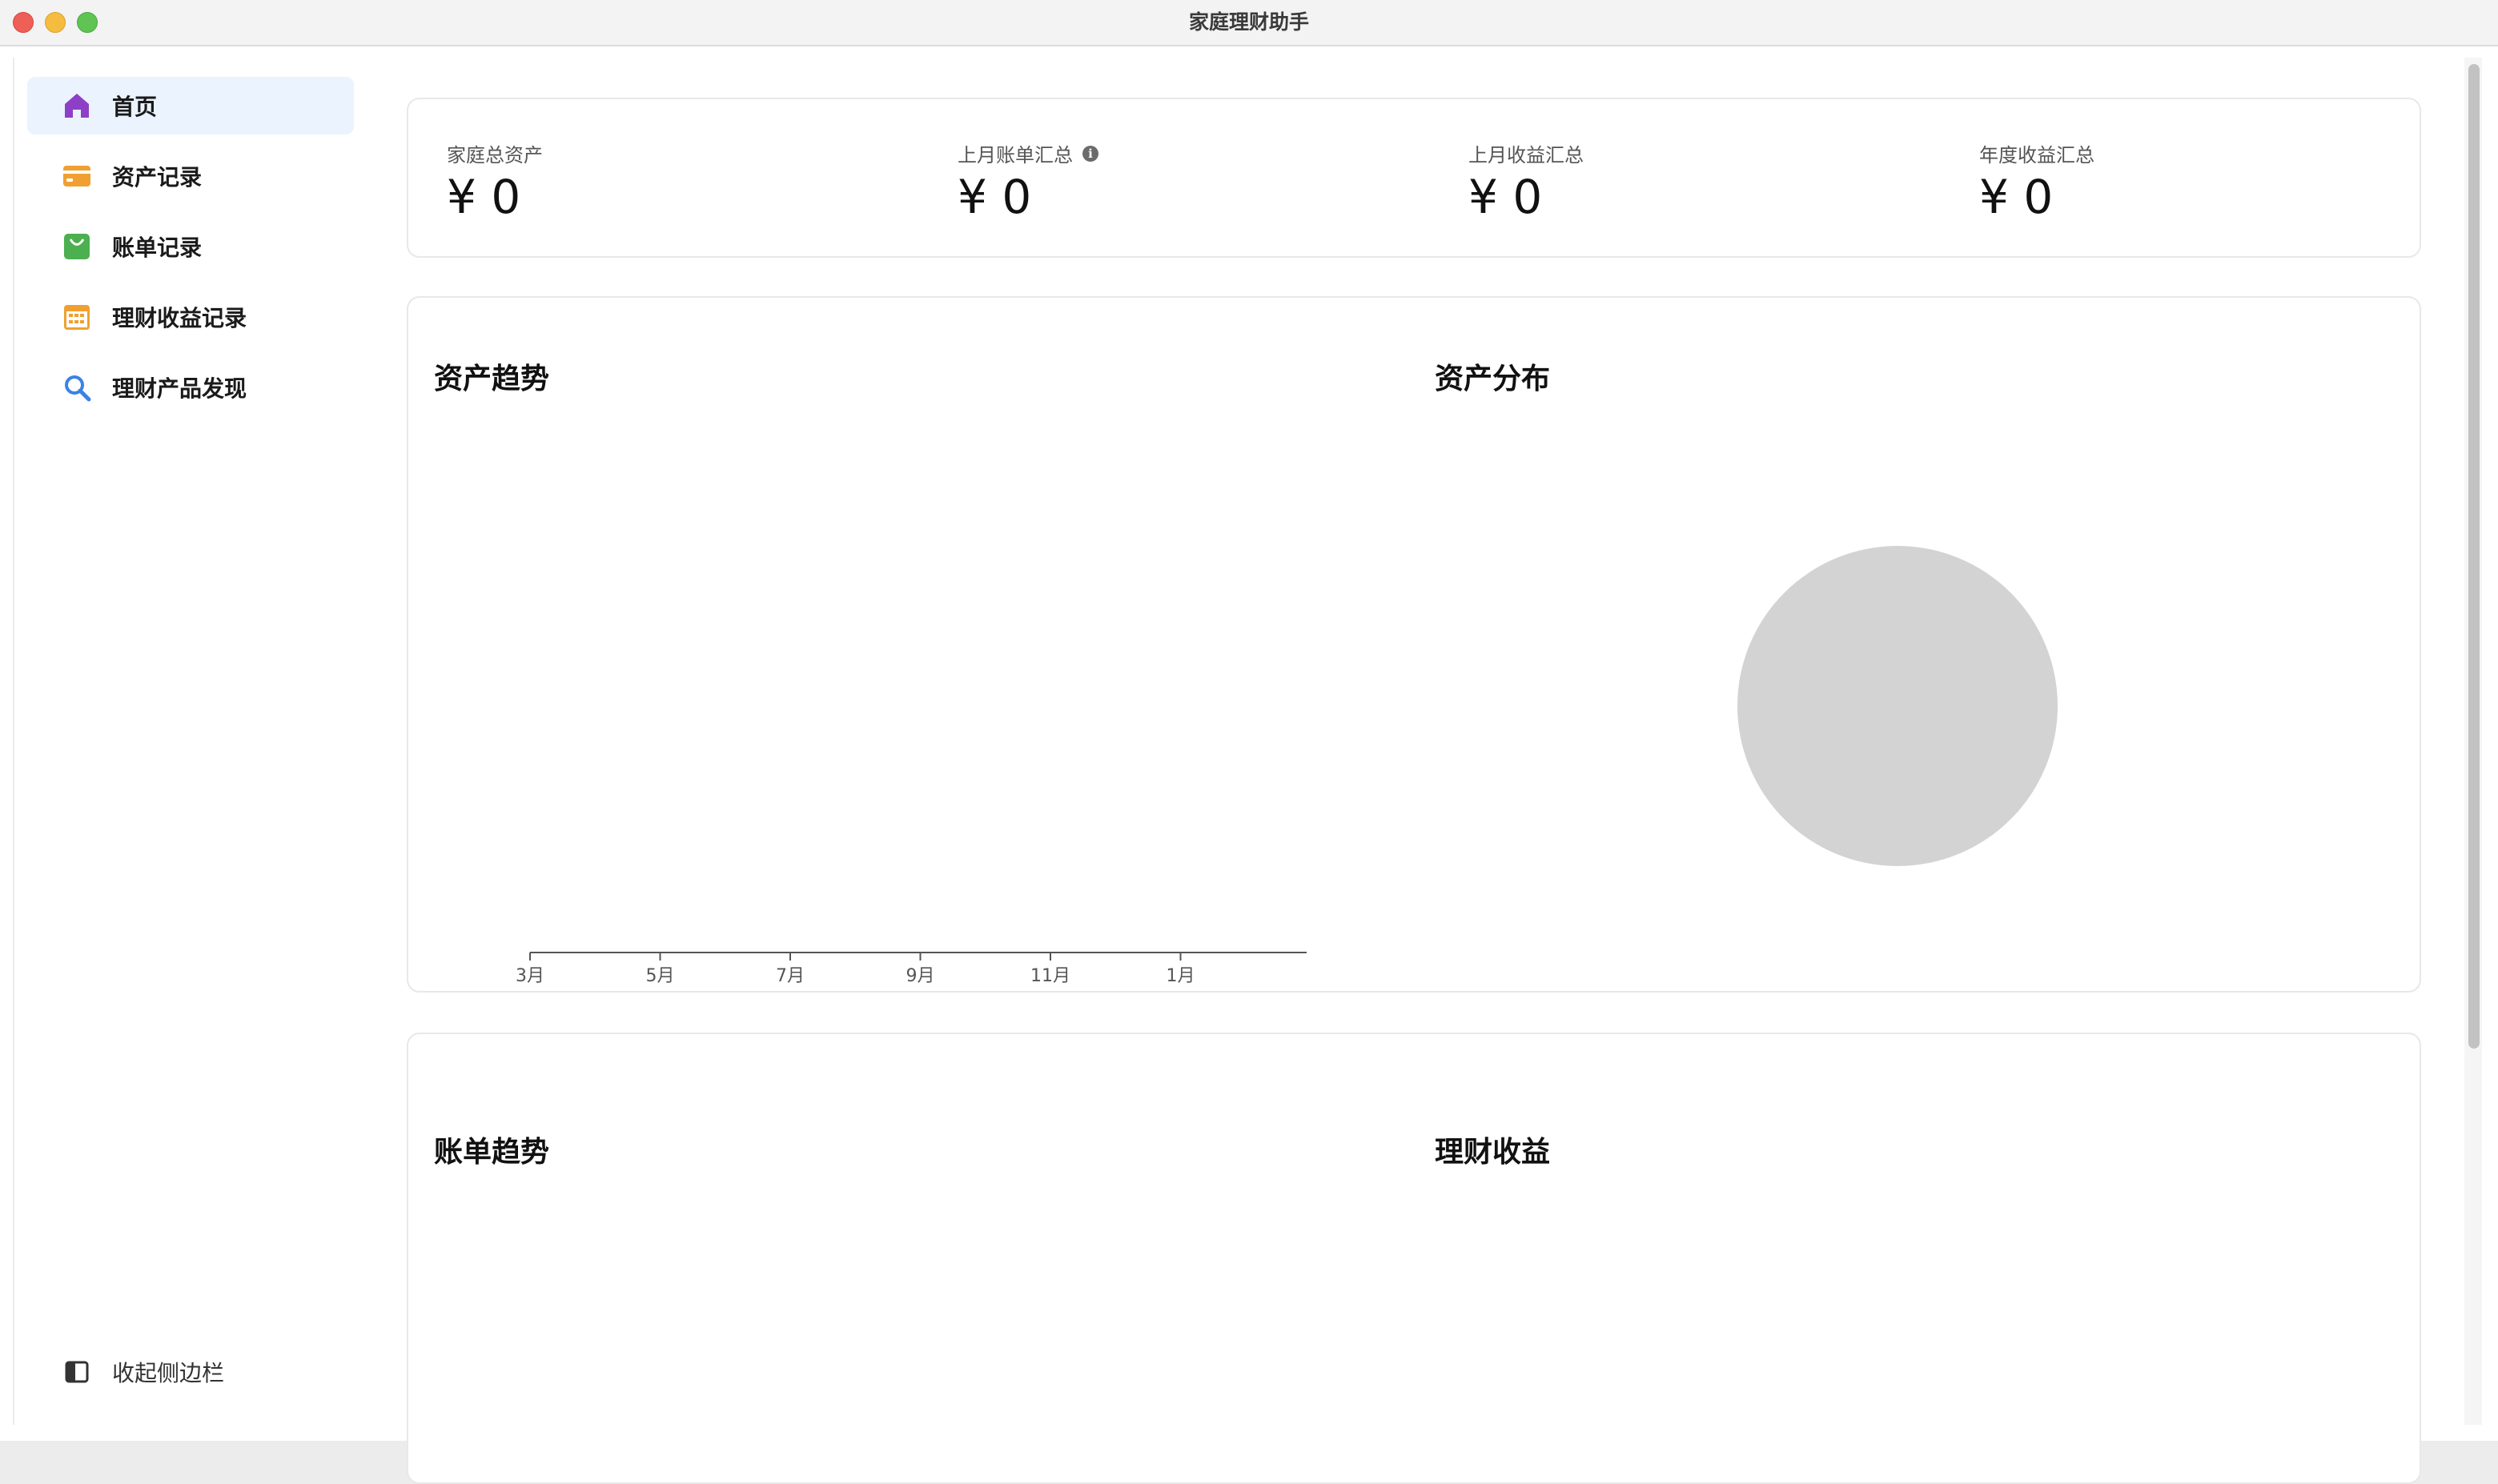 The height and width of the screenshot is (1484, 2498). I want to click on x-tick-label: 3月, so click(530, 976).